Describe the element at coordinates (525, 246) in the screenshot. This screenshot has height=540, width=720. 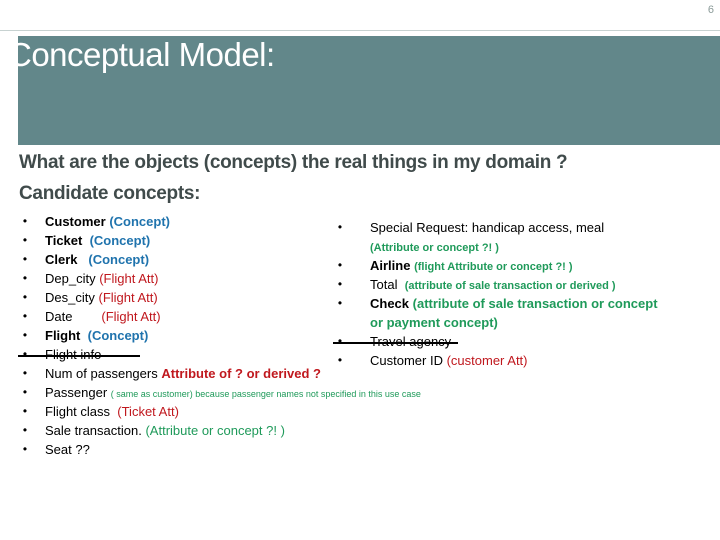
I see `list-item-continuation: (Attribute or concept ?! )` at that location.